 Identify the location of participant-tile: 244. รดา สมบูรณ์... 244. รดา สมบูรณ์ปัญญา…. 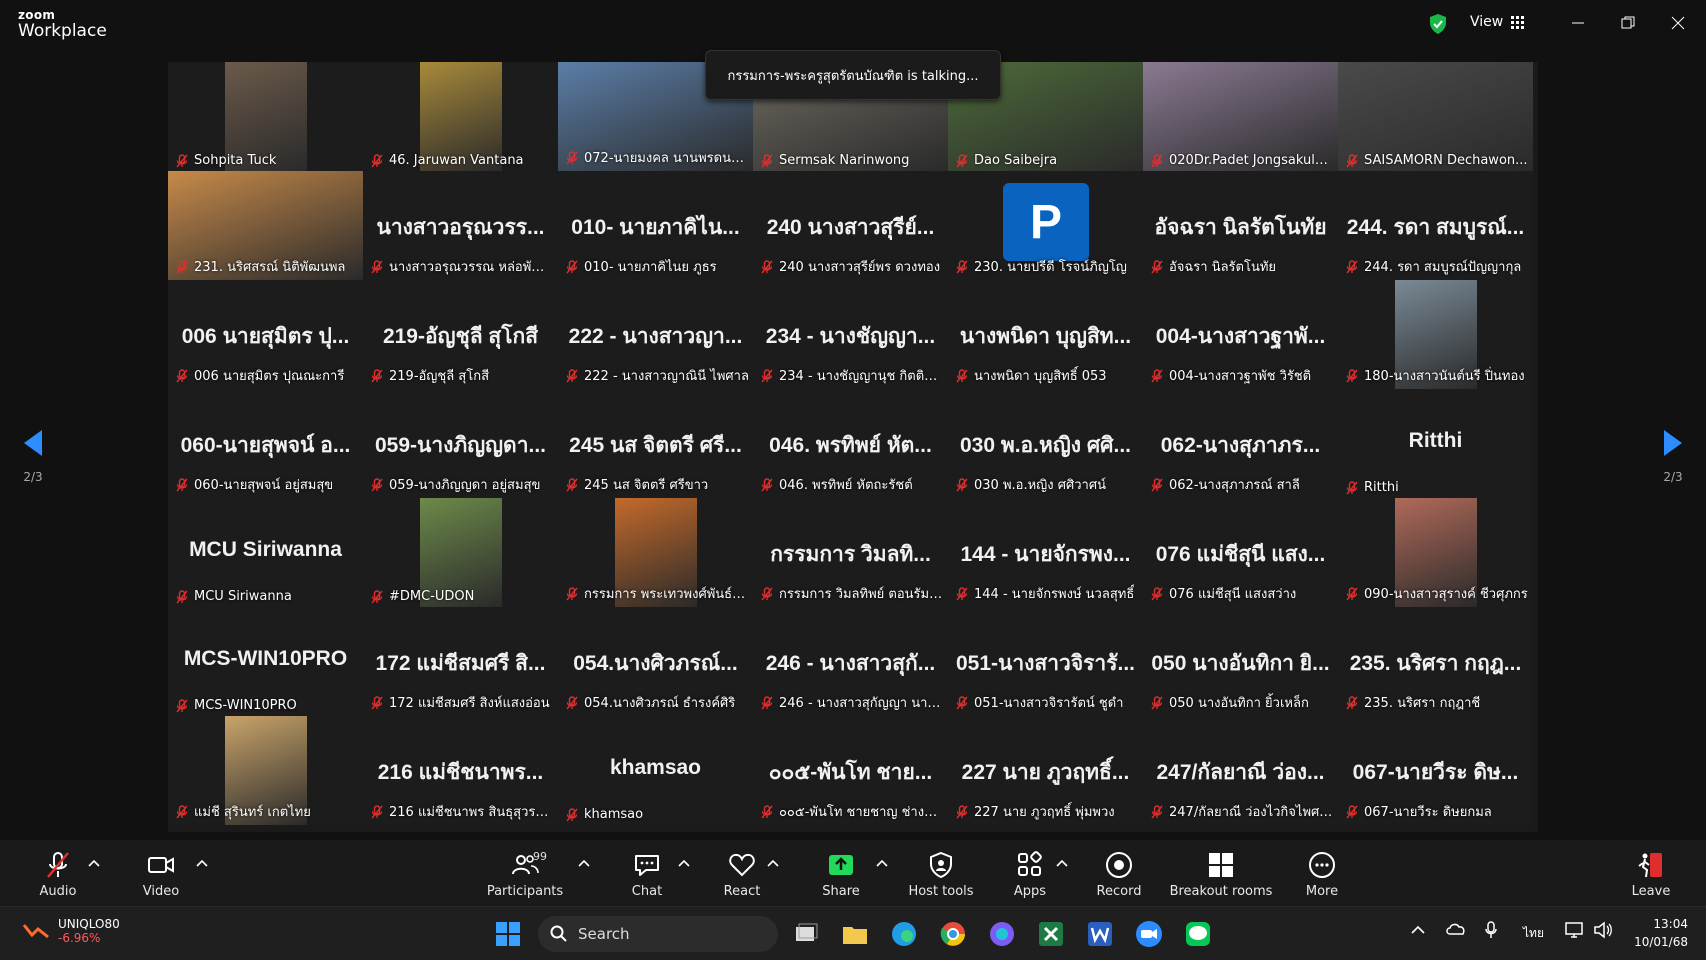
(1435, 225).